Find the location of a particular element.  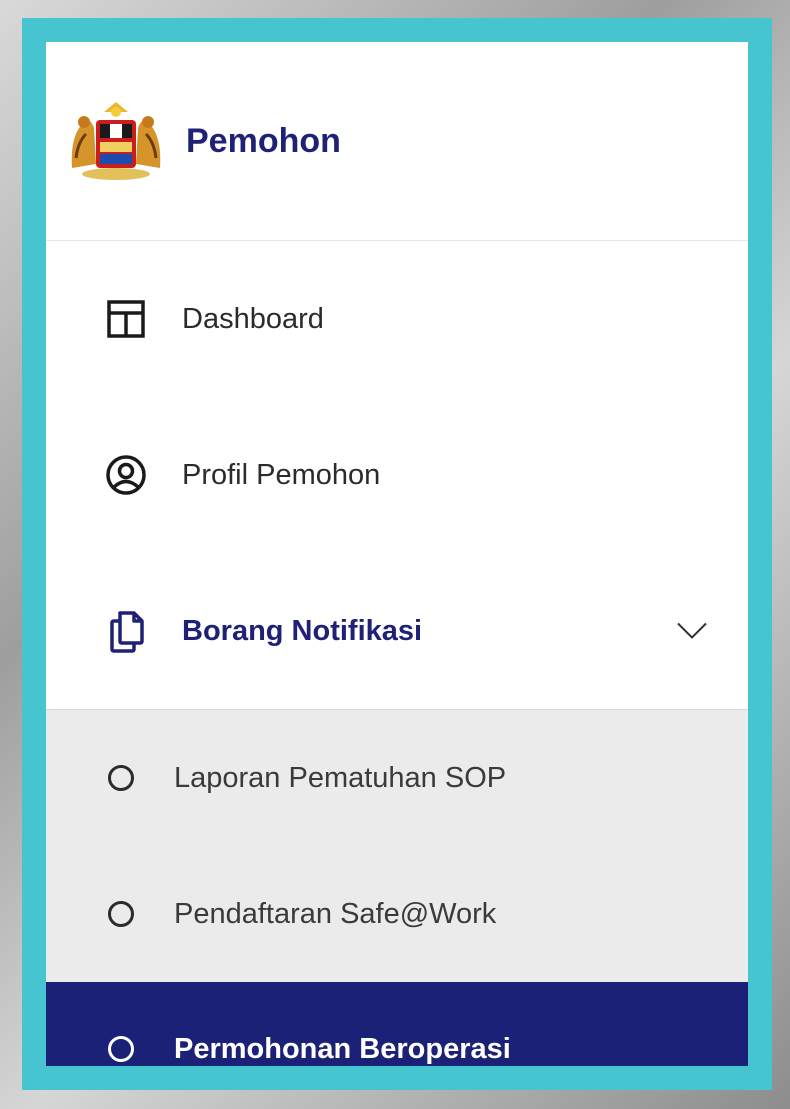

coat-of-arms-logo is located at coordinates (116, 141).